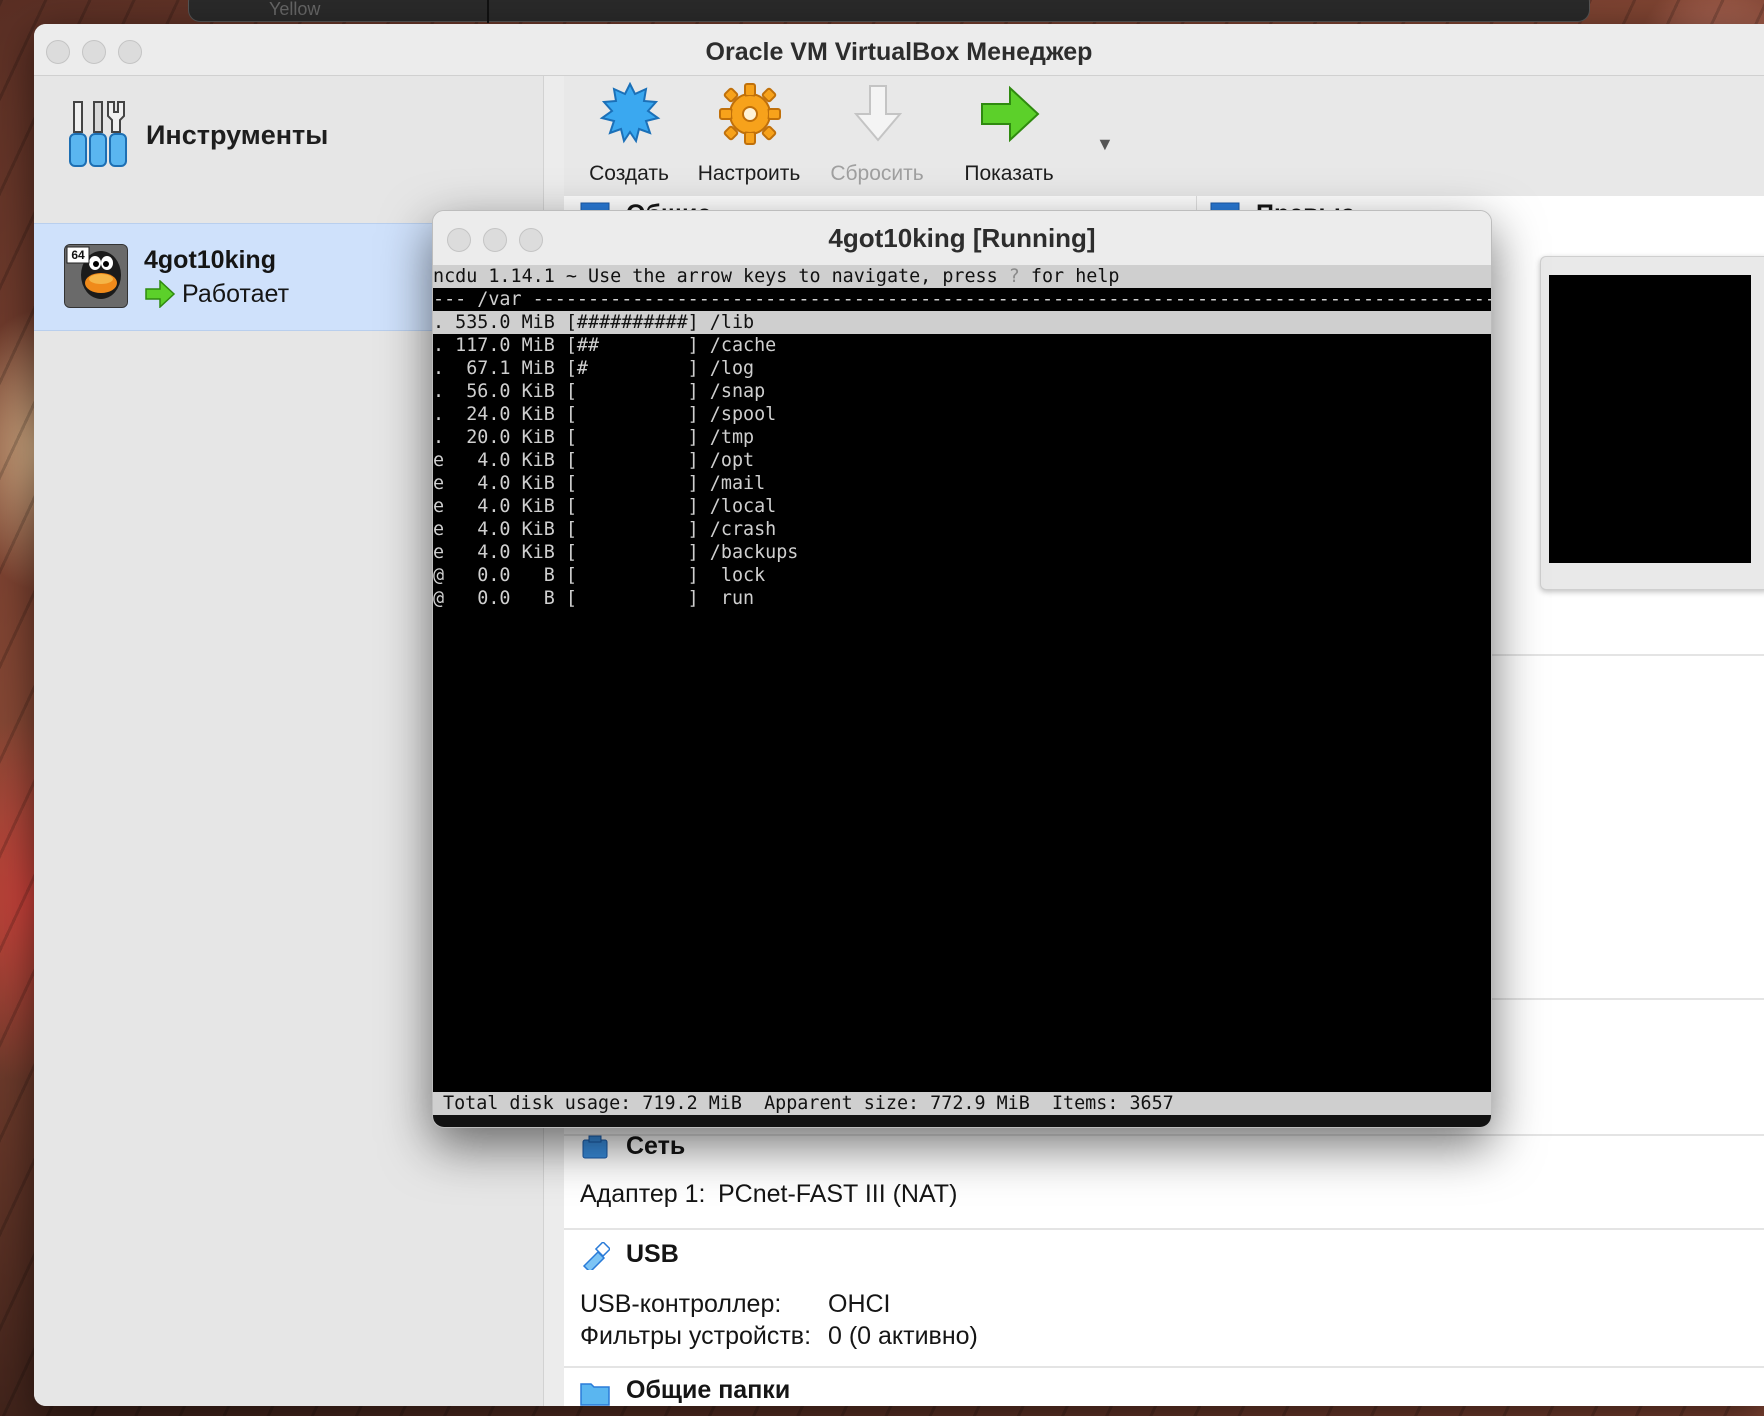  I want to click on vm-preview-thumbnail, so click(1652, 423).